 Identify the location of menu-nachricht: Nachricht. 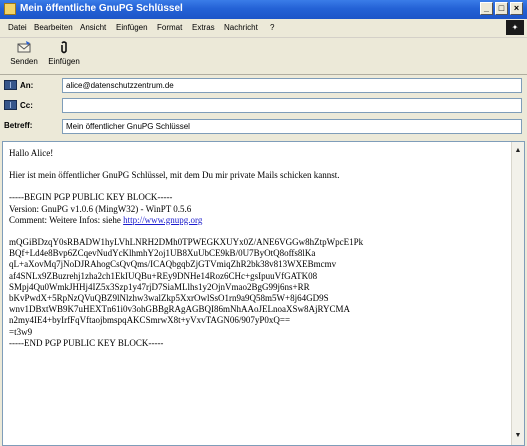
(241, 27).